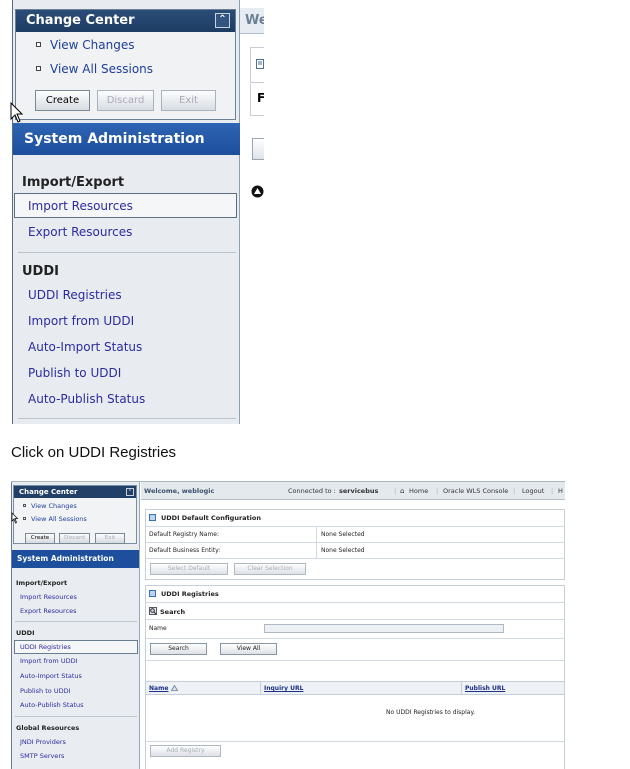 This screenshot has width=630, height=769. I want to click on search-icon, so click(153, 611).